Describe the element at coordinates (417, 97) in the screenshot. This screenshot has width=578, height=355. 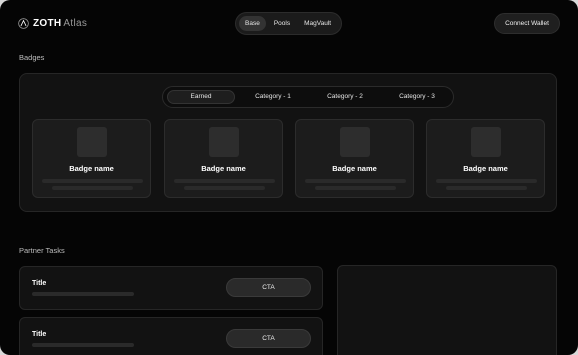
I see `tab-category-3: Category - 3` at that location.